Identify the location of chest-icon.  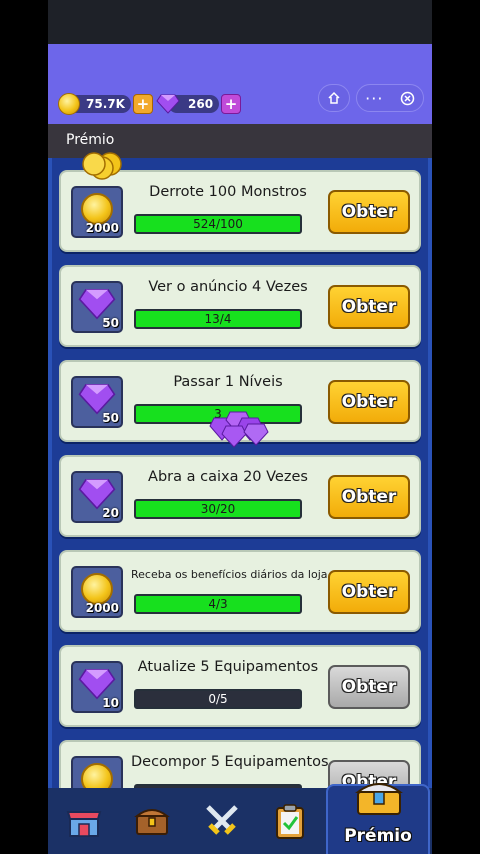
(152, 822).